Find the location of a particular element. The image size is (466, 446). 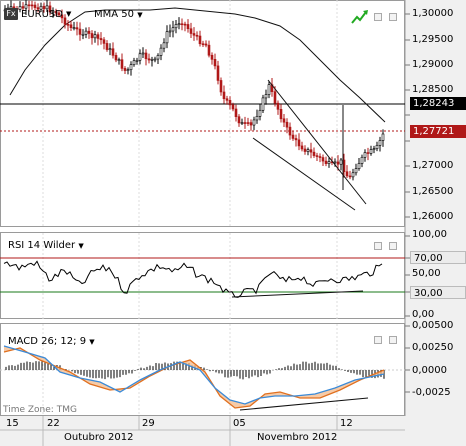

price-tick-label: 1,29500 is located at coordinates (433, 39).